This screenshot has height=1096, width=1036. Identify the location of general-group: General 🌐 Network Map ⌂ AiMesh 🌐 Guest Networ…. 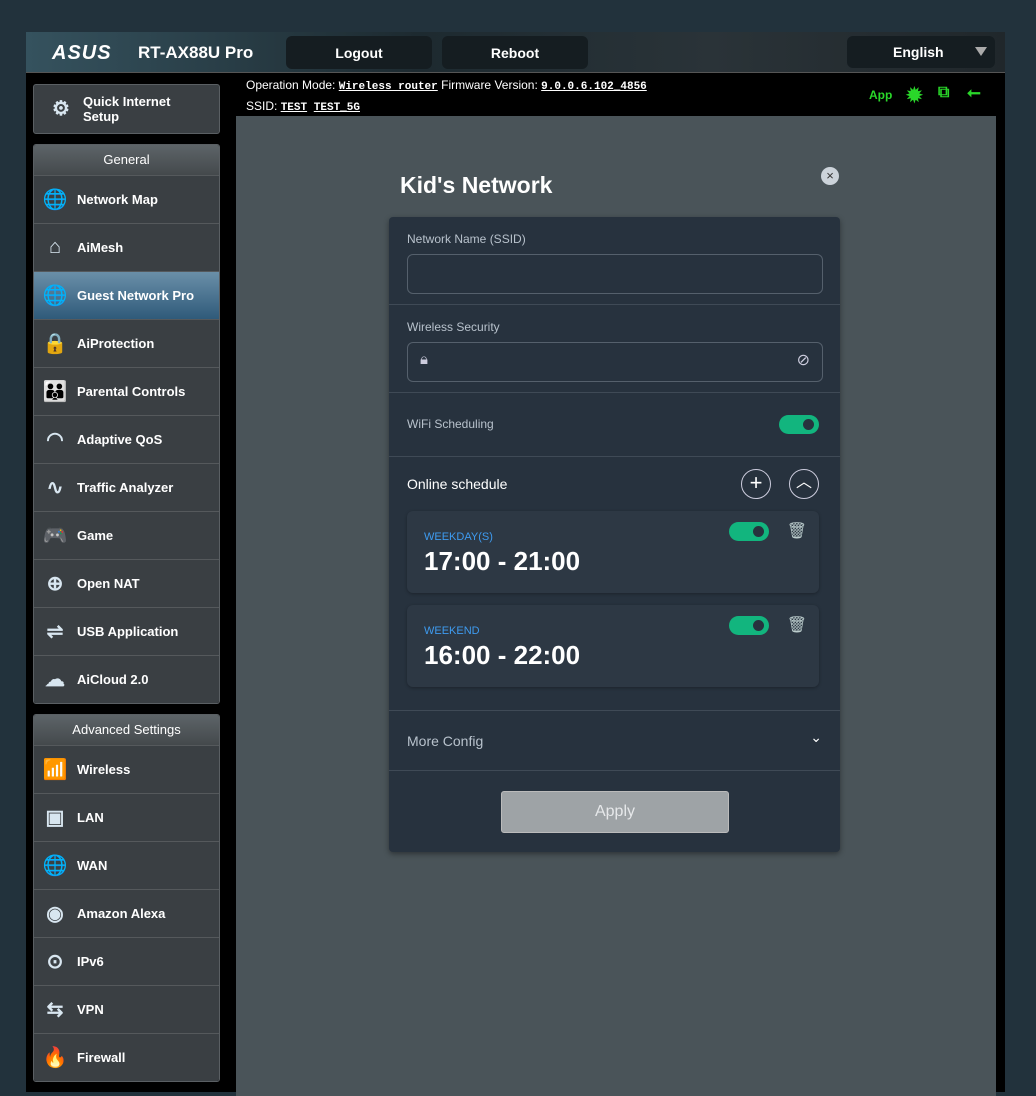
(126, 424).